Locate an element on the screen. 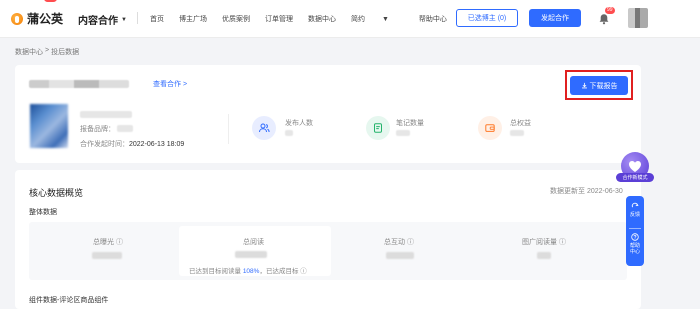  reach-suffix: ，已达成目标 ⓘ is located at coordinates (283, 271).